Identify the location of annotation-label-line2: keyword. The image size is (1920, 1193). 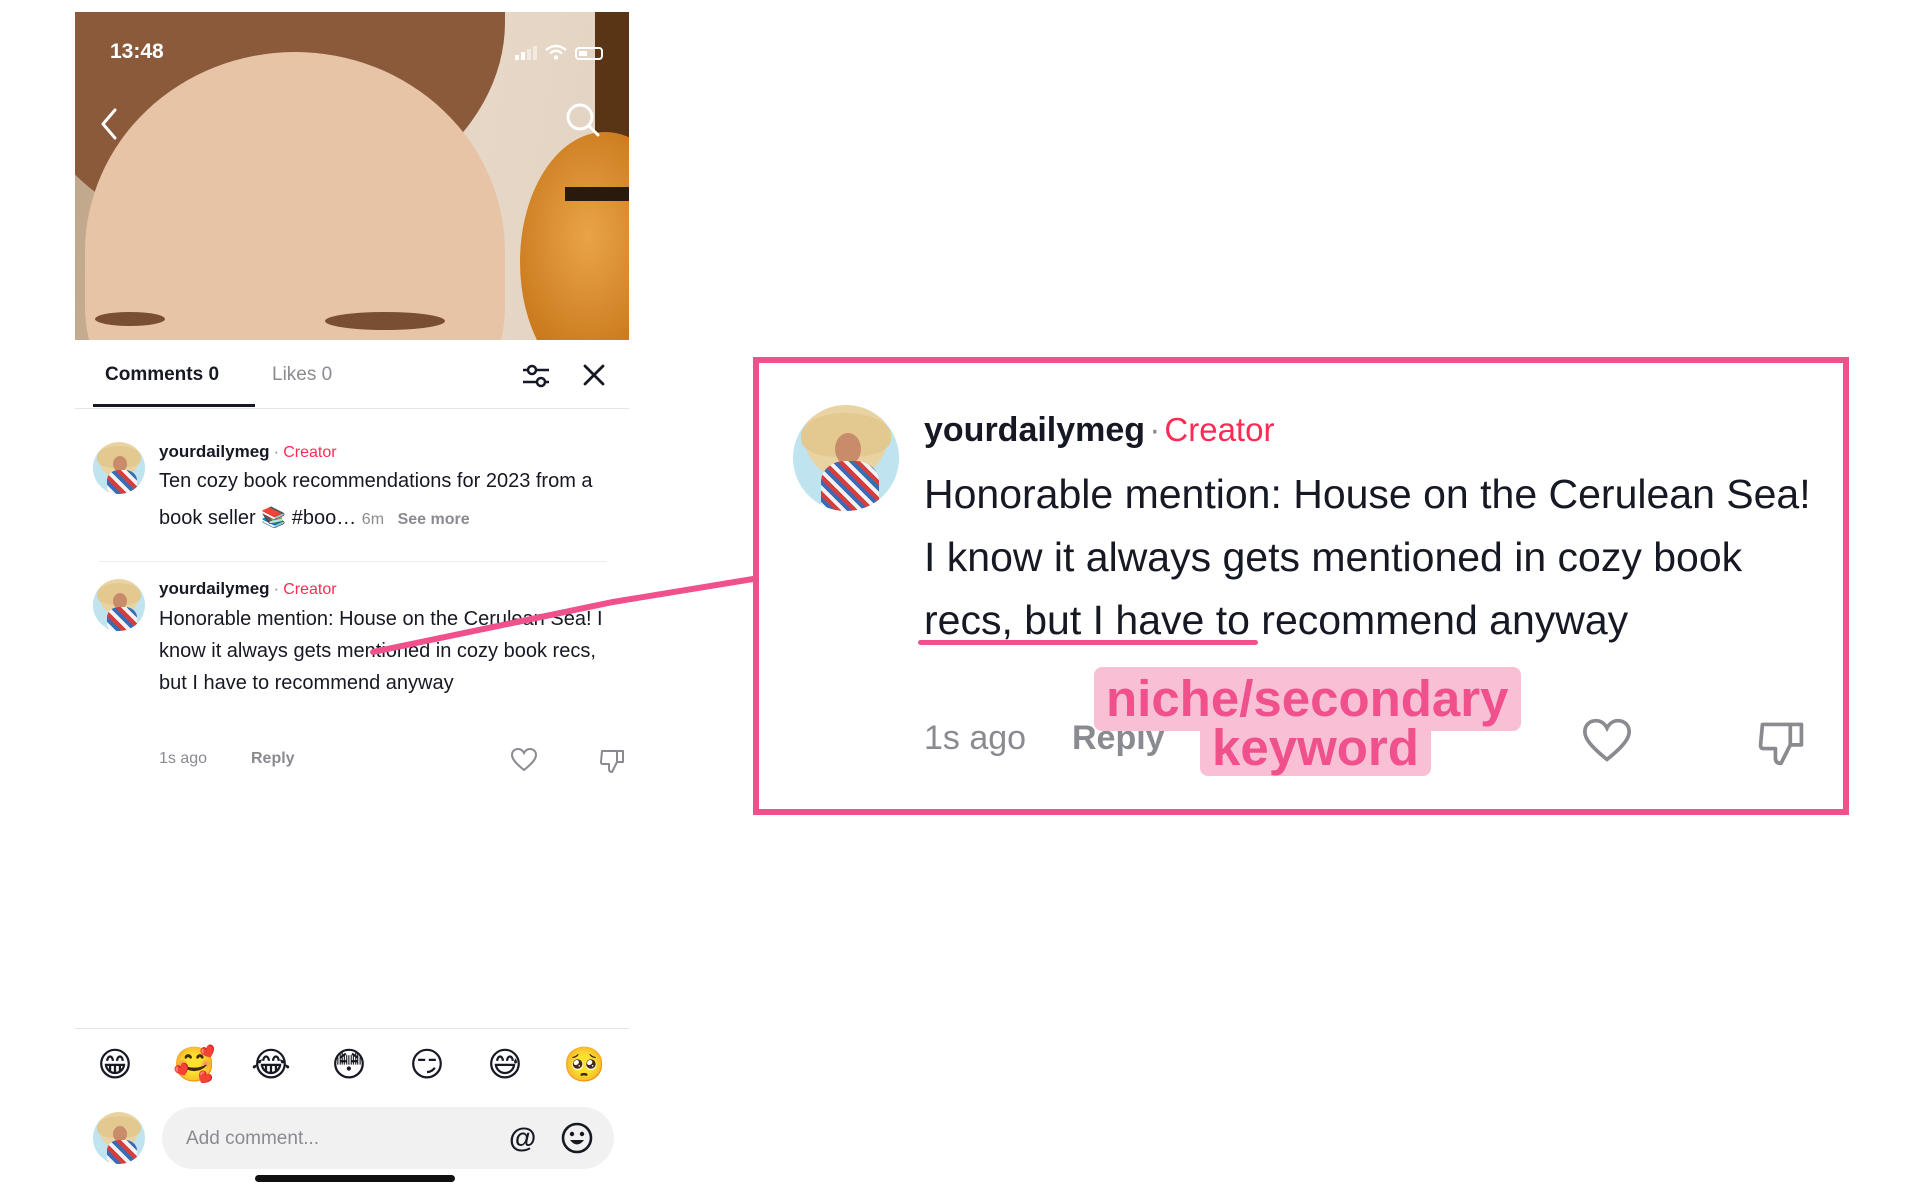
(1315, 748).